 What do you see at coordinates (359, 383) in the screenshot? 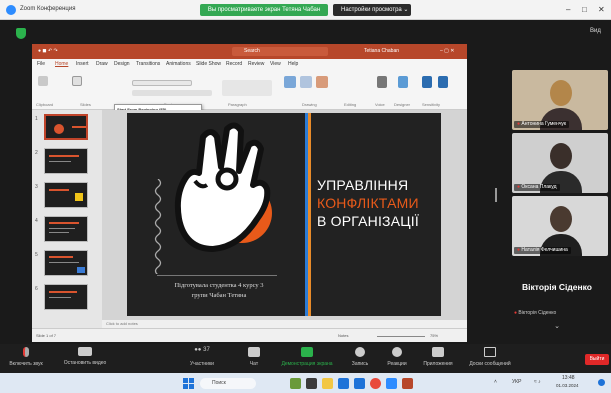
I see `store-icon` at bounding box center [359, 383].